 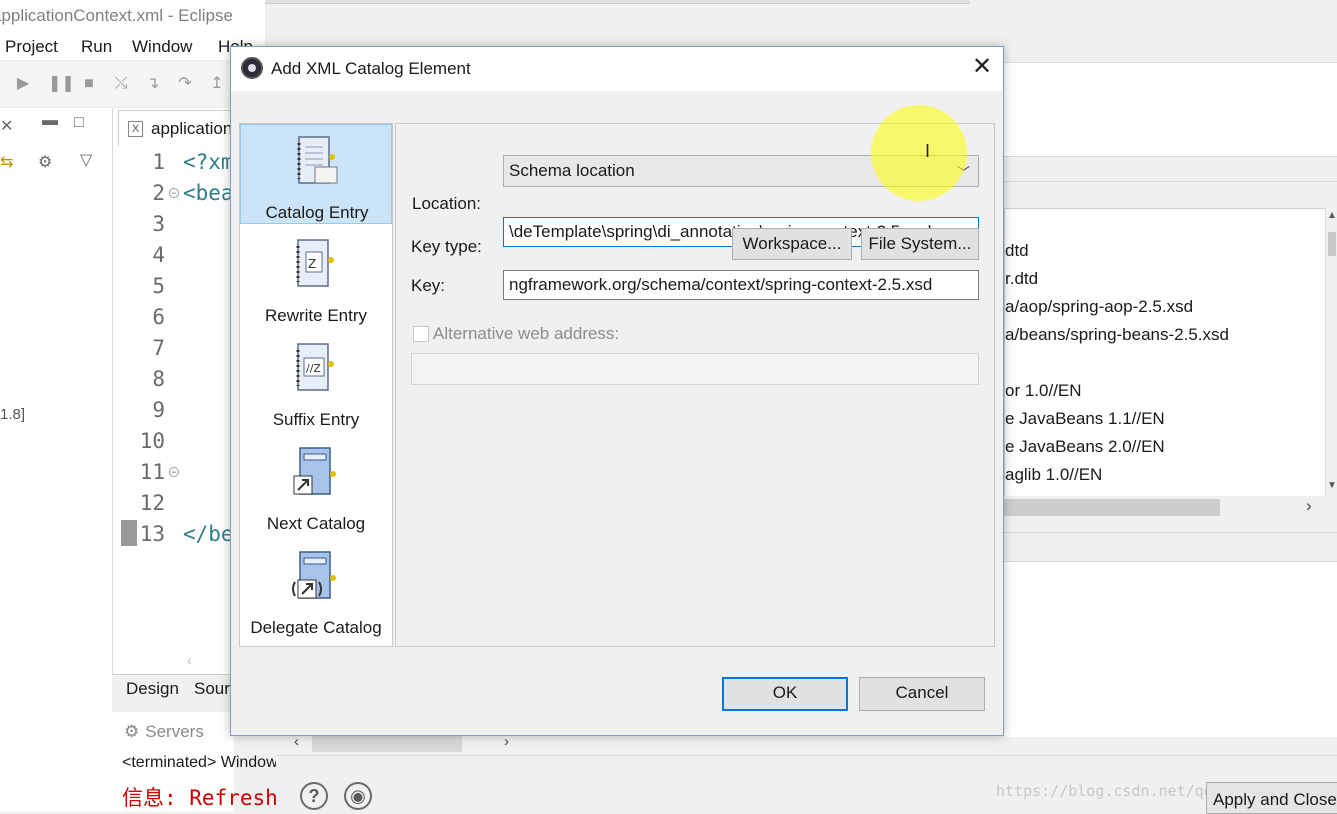 I want to click on cursor-highlight, so click(x=919, y=153).